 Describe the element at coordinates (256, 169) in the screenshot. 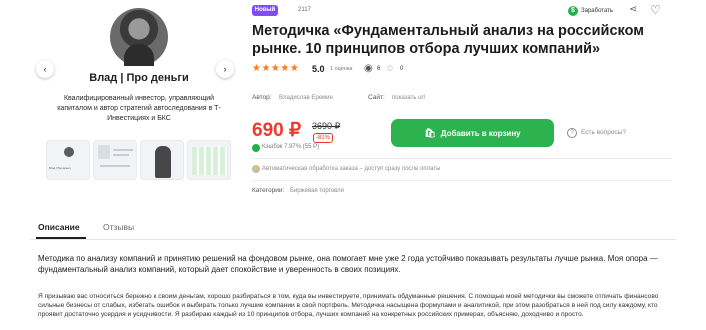

I see `lightning-icon: ⚡` at that location.